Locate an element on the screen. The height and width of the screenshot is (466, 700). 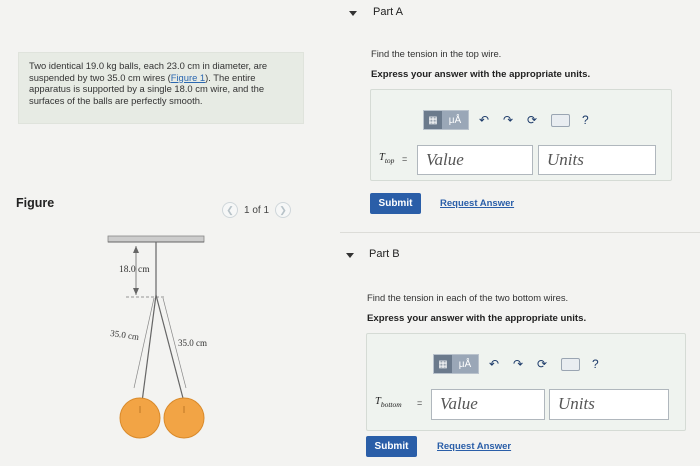
part-b-tool-group: ▦ μÅ is located at coordinates (456, 364).